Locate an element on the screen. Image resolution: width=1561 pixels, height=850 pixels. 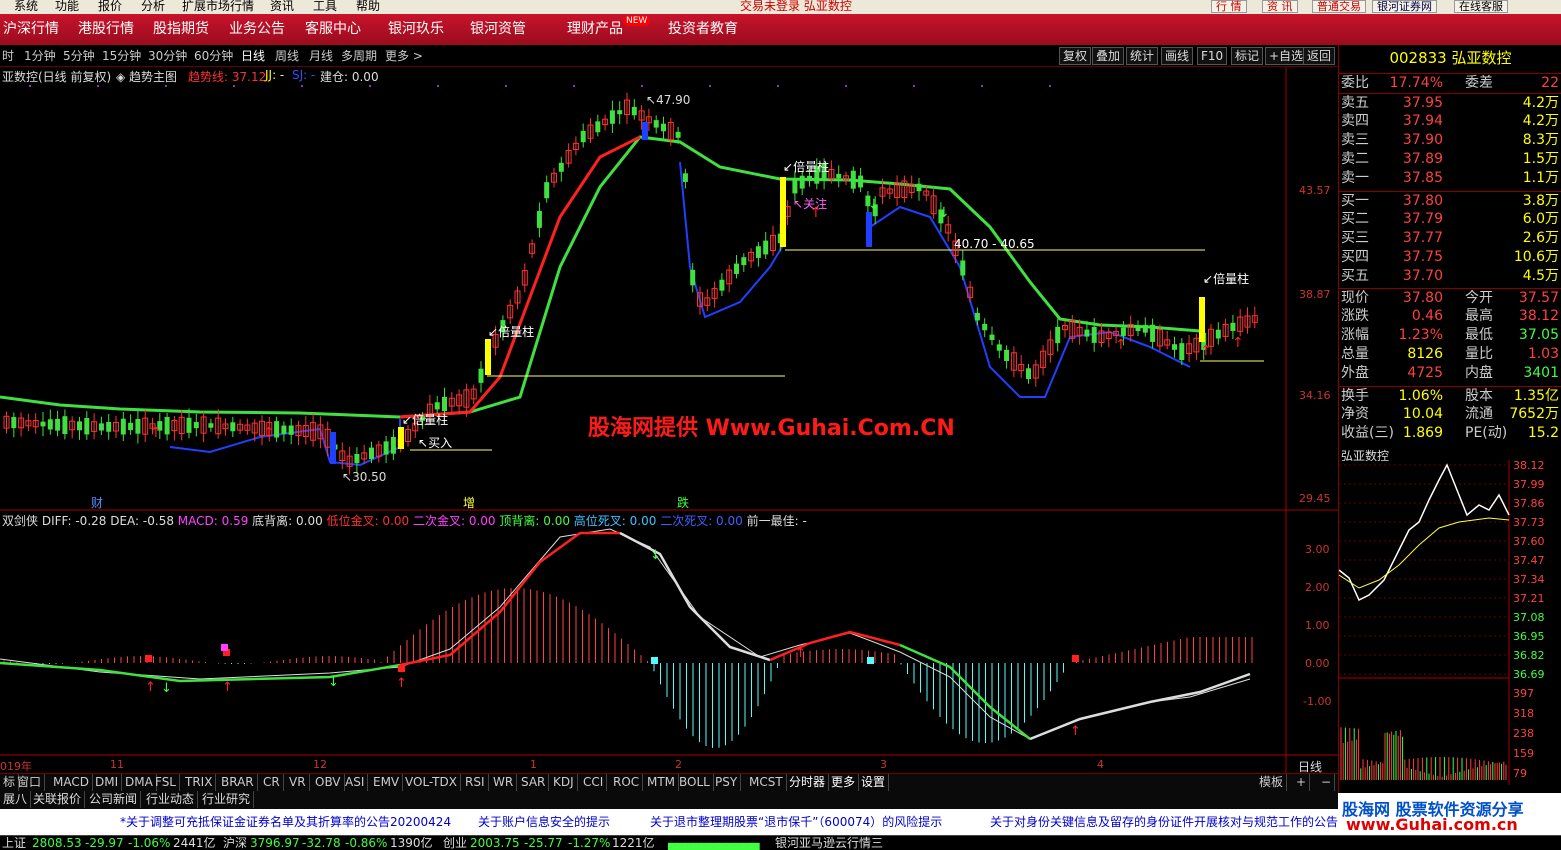
indicator-tab-4: DMI is located at coordinates (107, 782).